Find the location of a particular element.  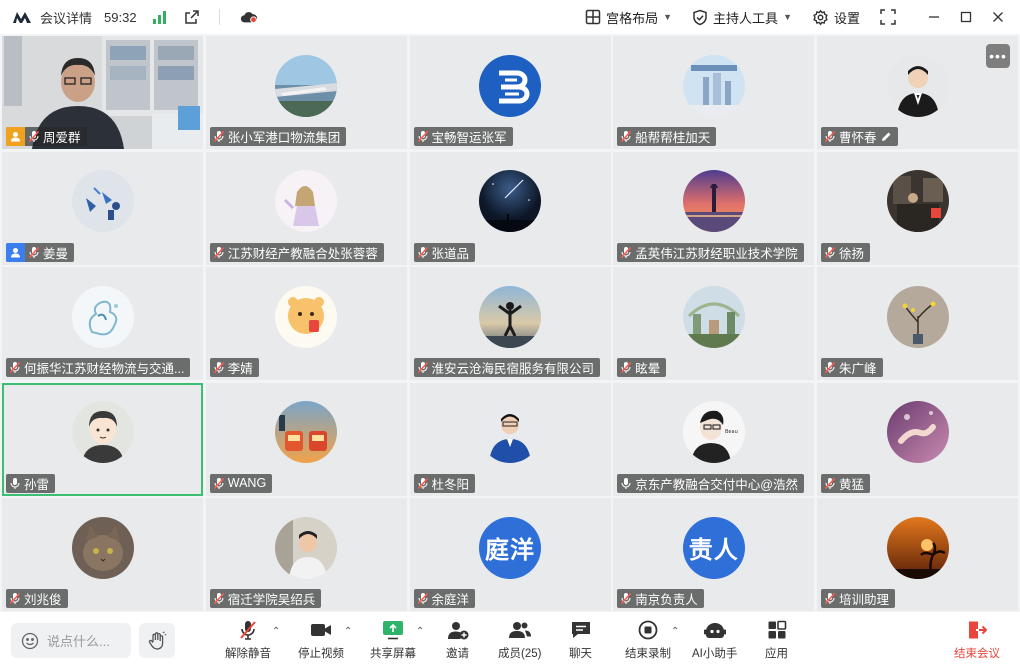

raise-hand-button is located at coordinates (157, 640).